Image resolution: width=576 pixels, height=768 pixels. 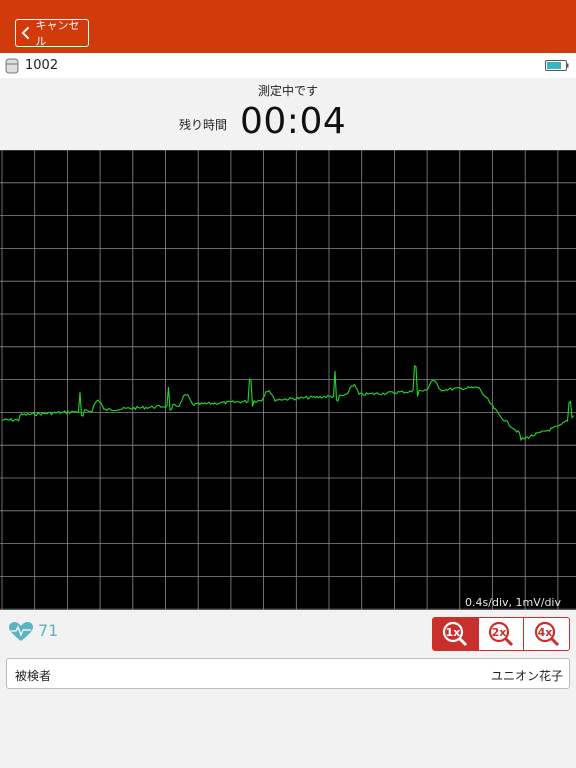 What do you see at coordinates (57, 33) in the screenshot?
I see `cancel-label: キャンセル` at bounding box center [57, 33].